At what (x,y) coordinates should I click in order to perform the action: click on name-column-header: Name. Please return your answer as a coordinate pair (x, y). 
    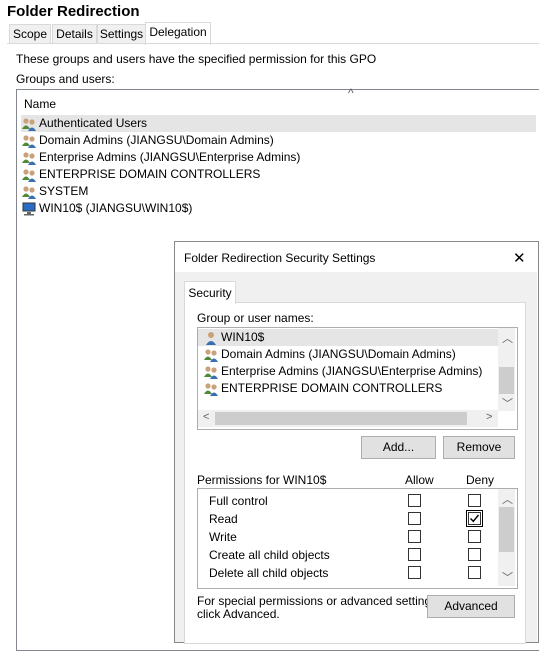
    Looking at the image, I should click on (40, 104).